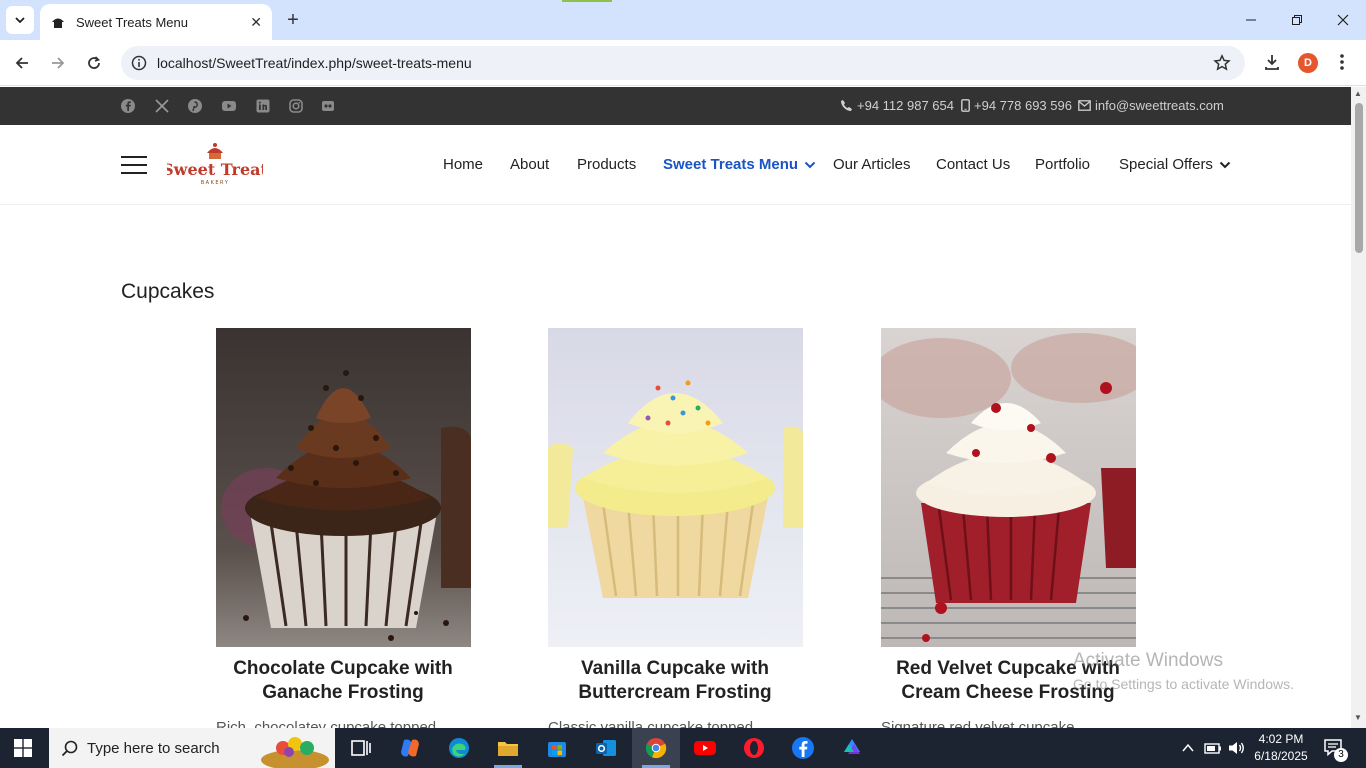  What do you see at coordinates (1358, 407) in the screenshot?
I see `page-scrollbar: ▲ ▼` at bounding box center [1358, 407].